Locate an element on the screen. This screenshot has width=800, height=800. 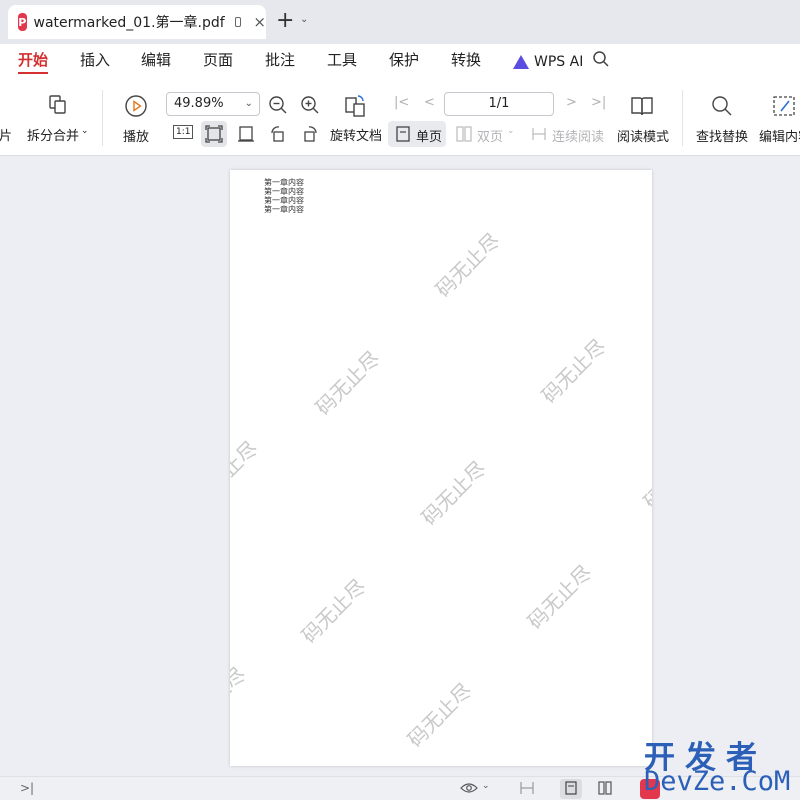
menu-insert: 插入 is located at coordinates (95, 62).